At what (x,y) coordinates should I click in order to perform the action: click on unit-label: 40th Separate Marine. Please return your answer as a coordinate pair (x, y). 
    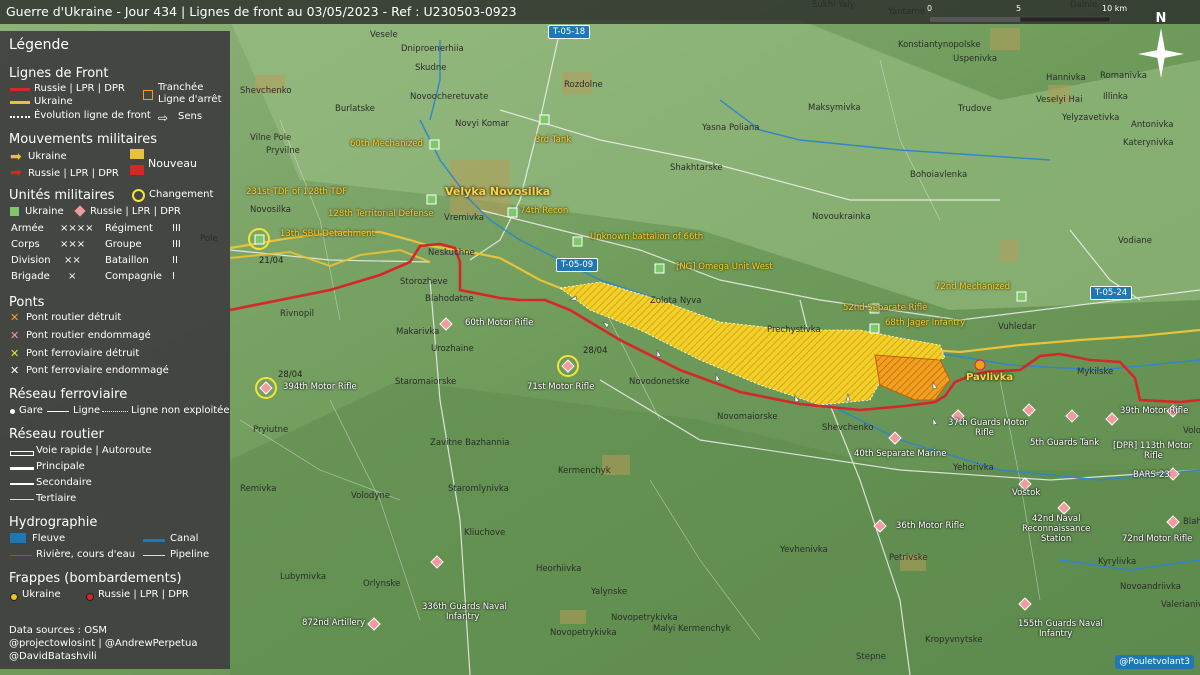
    Looking at the image, I should click on (900, 454).